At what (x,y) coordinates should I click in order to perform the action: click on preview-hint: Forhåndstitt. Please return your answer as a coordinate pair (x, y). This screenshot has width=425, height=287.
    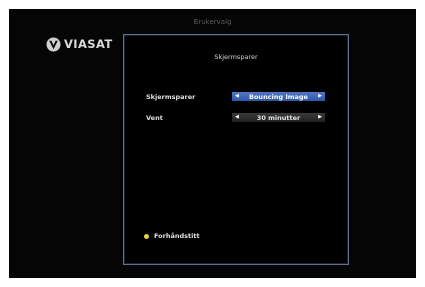
    Looking at the image, I should click on (172, 236).